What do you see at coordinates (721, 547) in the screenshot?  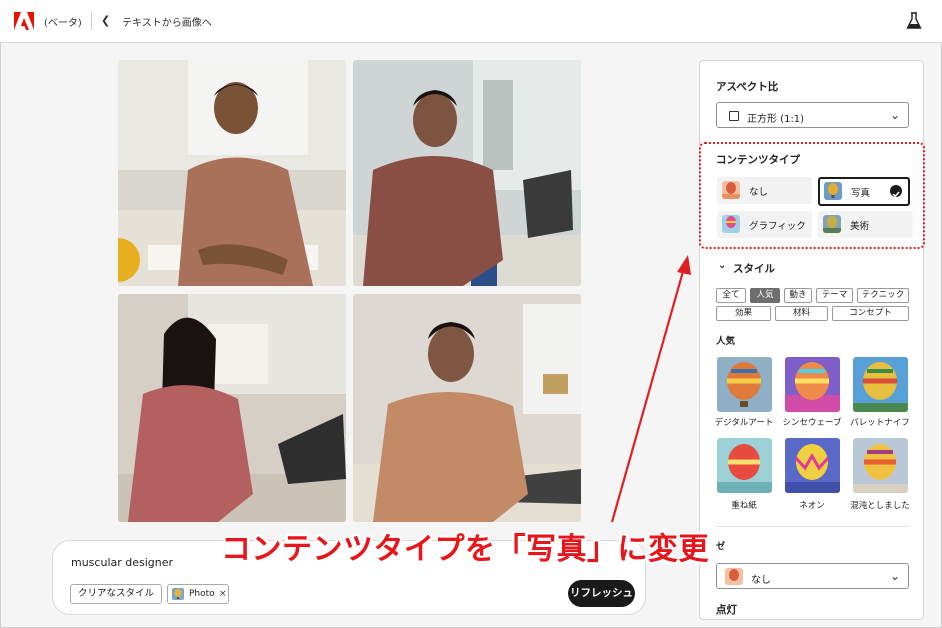 I see `effect-section-title: ゼ` at bounding box center [721, 547].